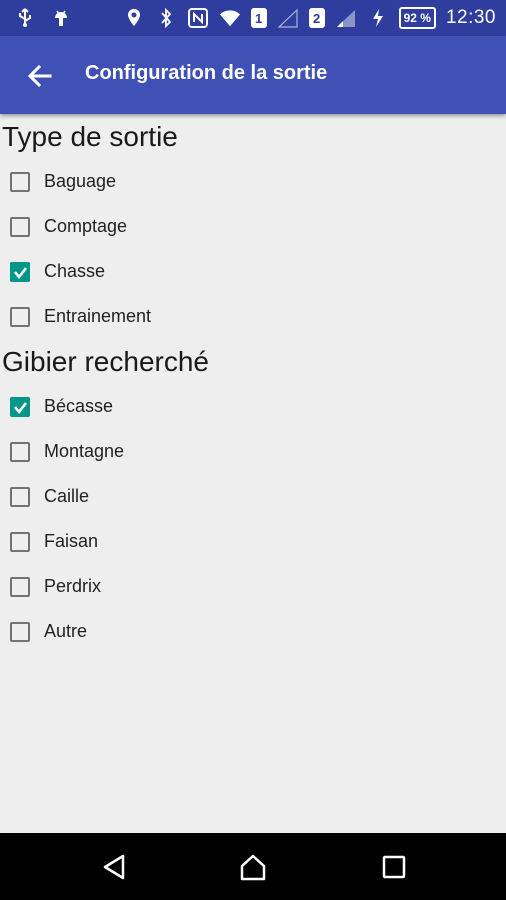 The height and width of the screenshot is (900, 506). What do you see at coordinates (253, 631) in the screenshot?
I see `checkbox-autre: Autre` at bounding box center [253, 631].